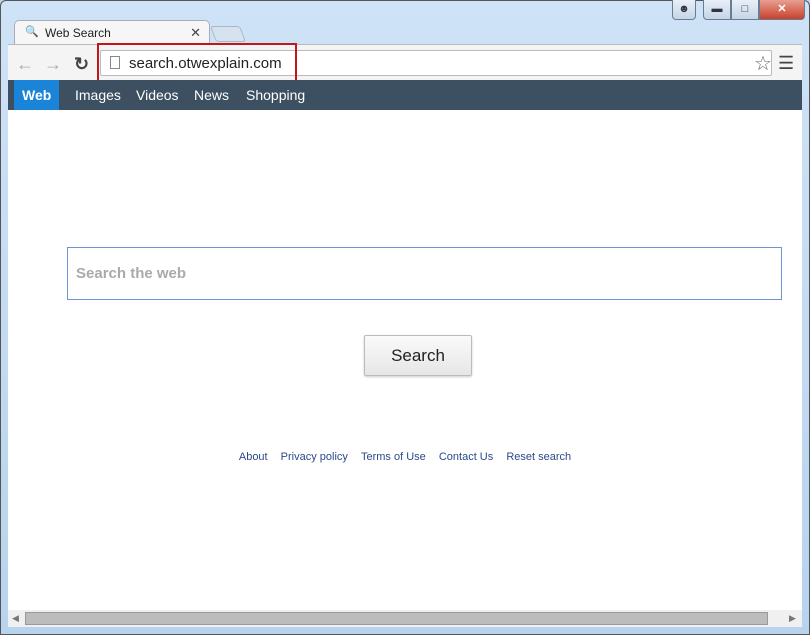 Image resolution: width=810 pixels, height=635 pixels. What do you see at coordinates (157, 95) in the screenshot?
I see `category-videos: Videos` at bounding box center [157, 95].